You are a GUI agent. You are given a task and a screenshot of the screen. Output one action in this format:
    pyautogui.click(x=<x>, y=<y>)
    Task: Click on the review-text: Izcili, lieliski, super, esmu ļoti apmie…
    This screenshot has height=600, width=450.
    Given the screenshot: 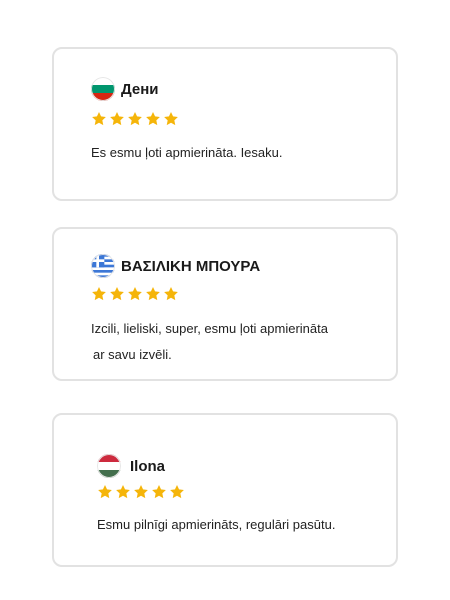 What is the action you would take?
    pyautogui.click(x=236, y=342)
    